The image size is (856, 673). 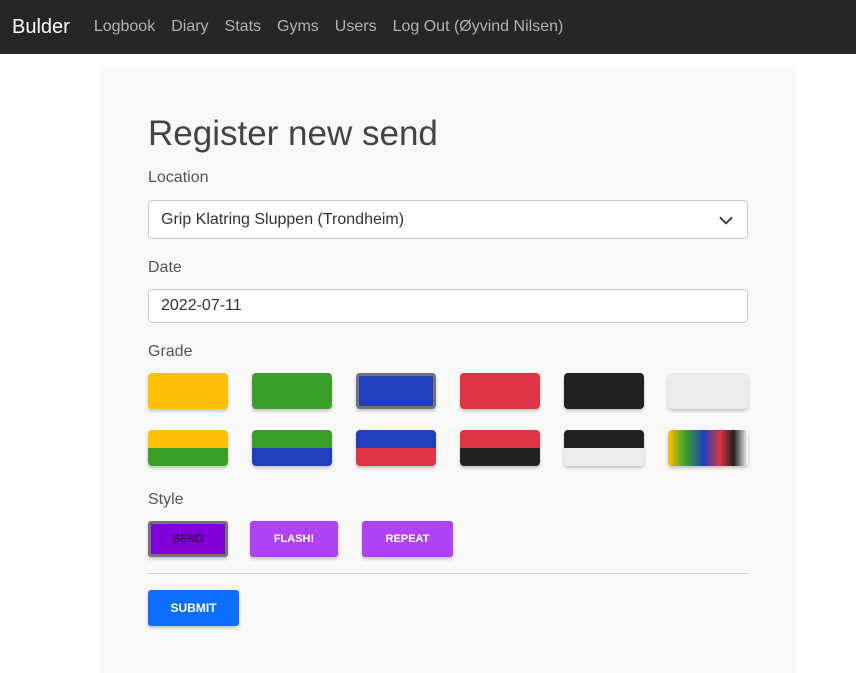 I want to click on date-label: Date, so click(x=165, y=267).